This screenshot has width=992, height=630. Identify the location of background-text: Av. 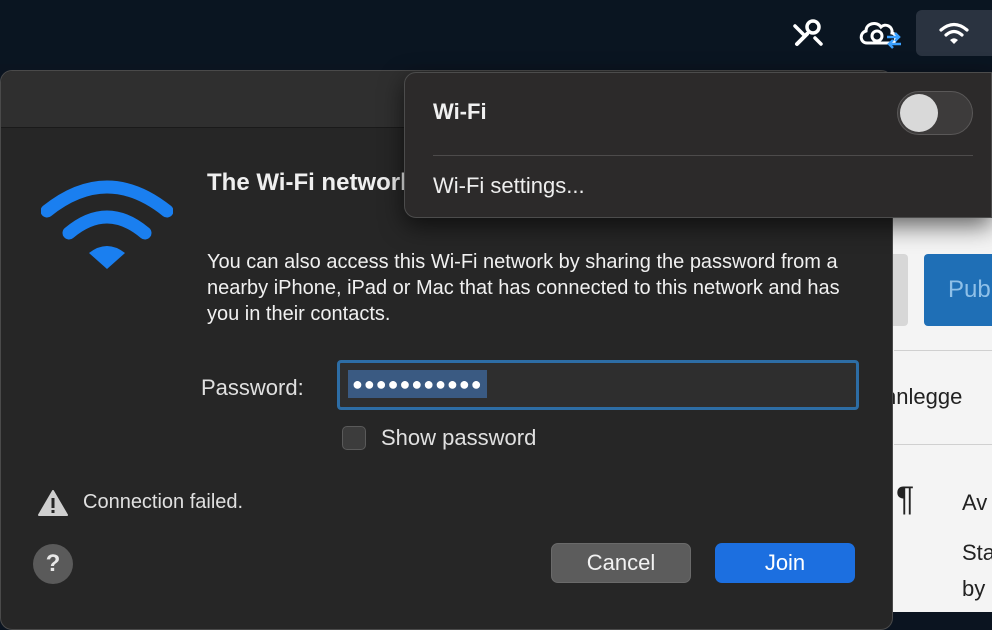
(975, 502).